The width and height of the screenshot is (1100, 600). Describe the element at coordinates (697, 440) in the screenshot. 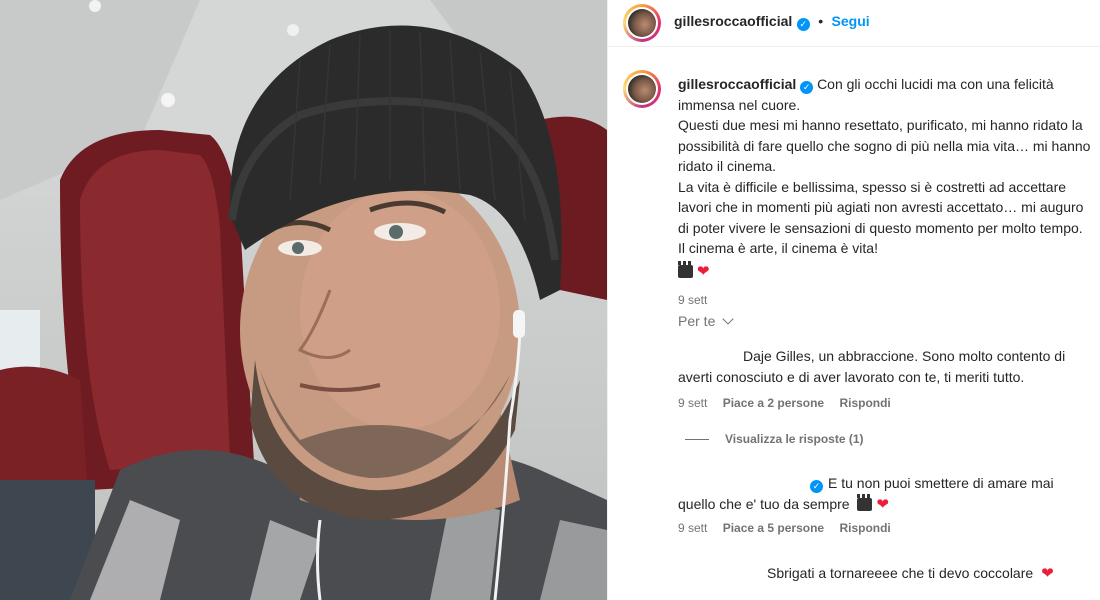

I see `replies-line` at that location.